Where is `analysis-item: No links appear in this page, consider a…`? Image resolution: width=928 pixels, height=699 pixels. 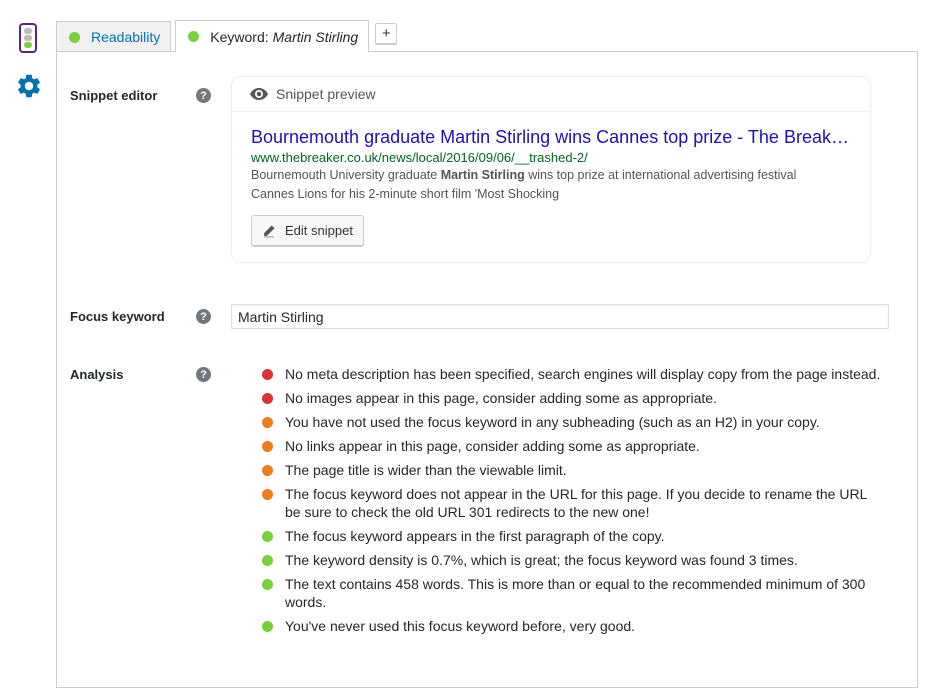
analysis-item: No links appear in this page, consider a… is located at coordinates (572, 446).